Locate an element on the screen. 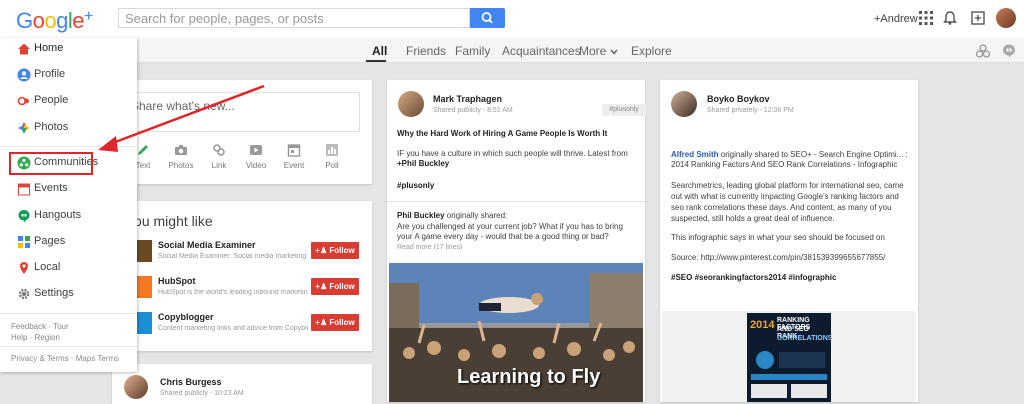 Image resolution: width=1024 pixels, height=404 pixels. sidebar-item-label: Events is located at coordinates (51, 188).